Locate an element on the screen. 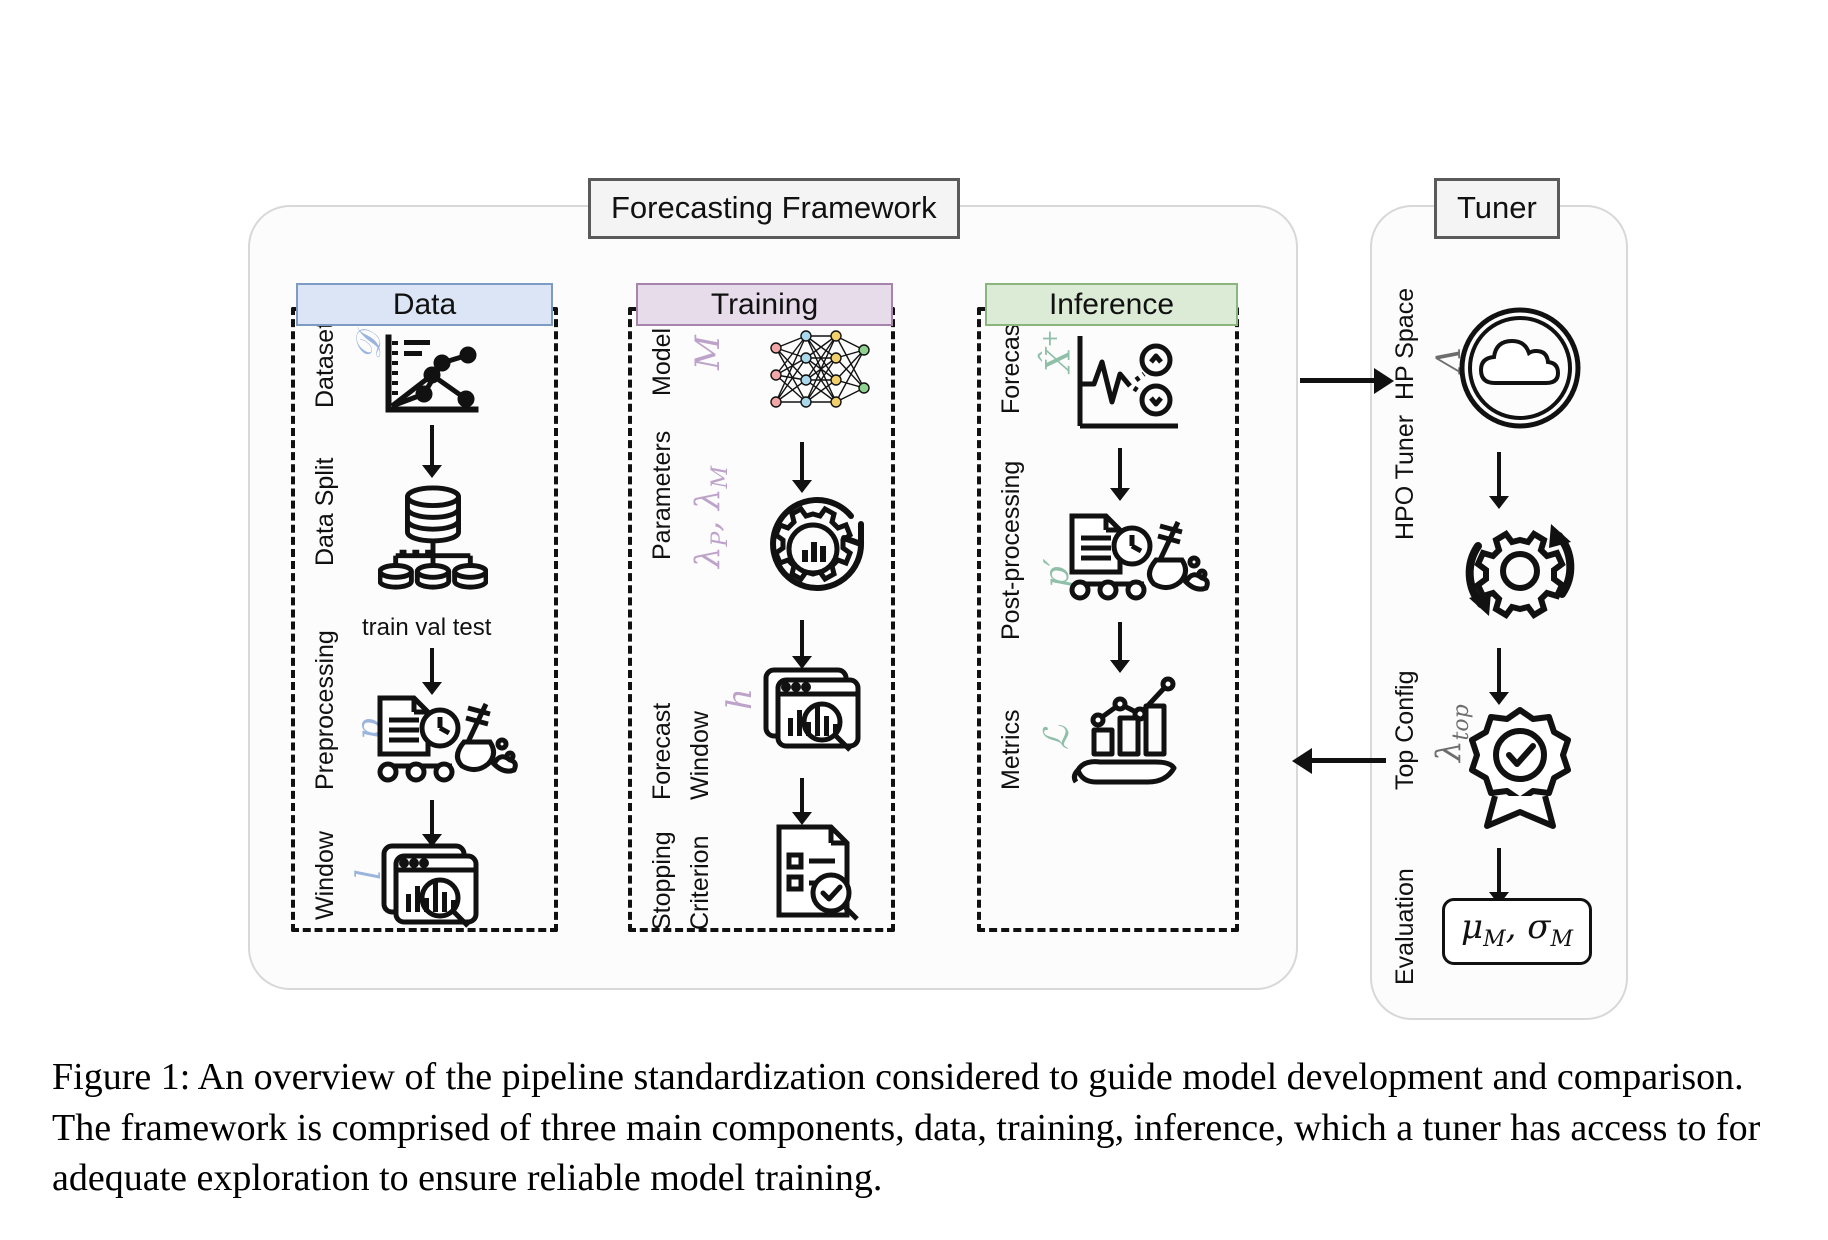  tuner-to-framework-arrow is located at coordinates (1339, 761).